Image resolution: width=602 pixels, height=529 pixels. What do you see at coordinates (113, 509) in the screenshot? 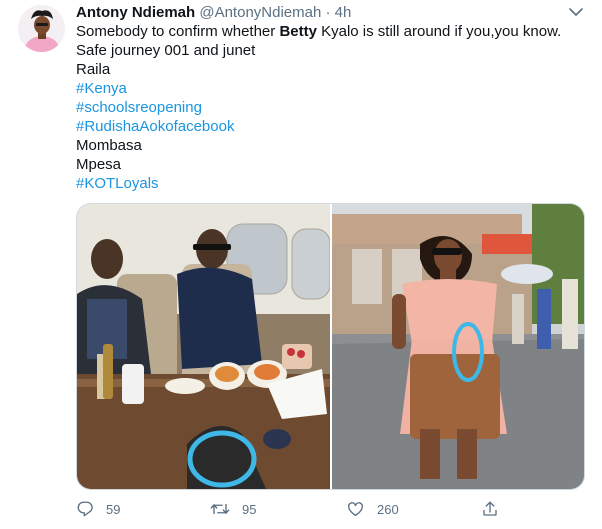
I see `reply-count: 59` at bounding box center [113, 509].